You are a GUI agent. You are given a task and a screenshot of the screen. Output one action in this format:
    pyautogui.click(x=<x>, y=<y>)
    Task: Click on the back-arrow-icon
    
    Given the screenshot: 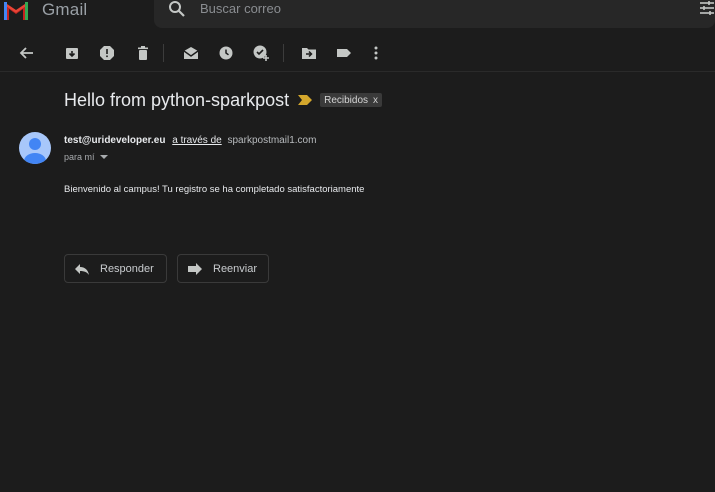 What is the action you would take?
    pyautogui.click(x=26, y=53)
    